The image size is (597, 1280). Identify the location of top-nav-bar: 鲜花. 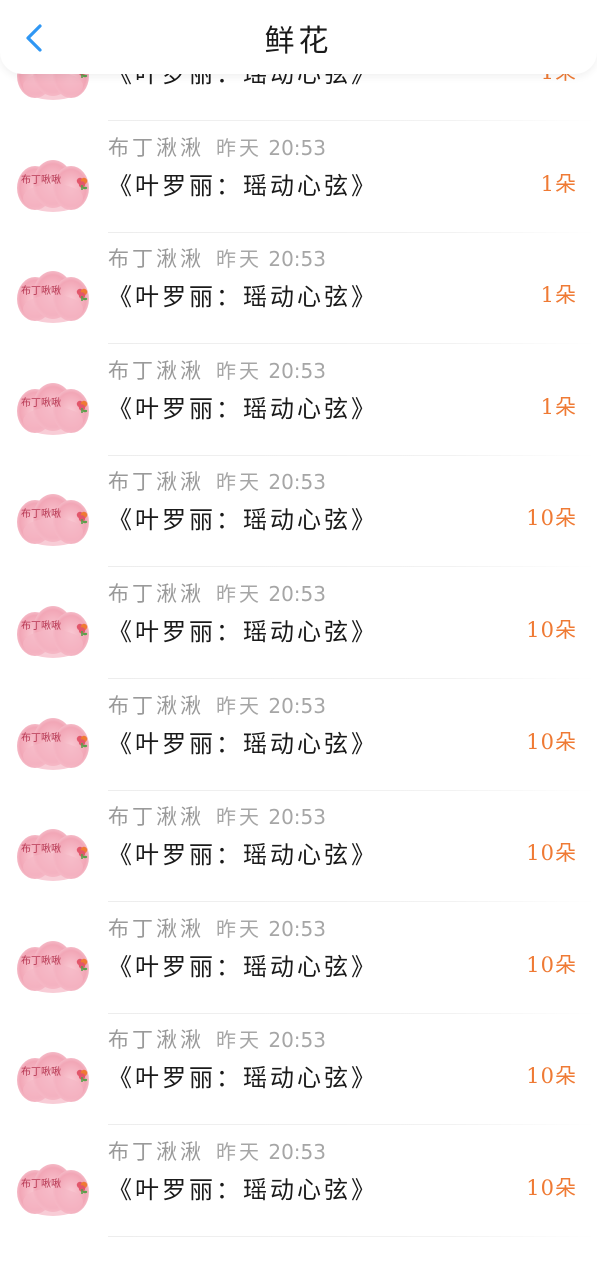
(298, 37).